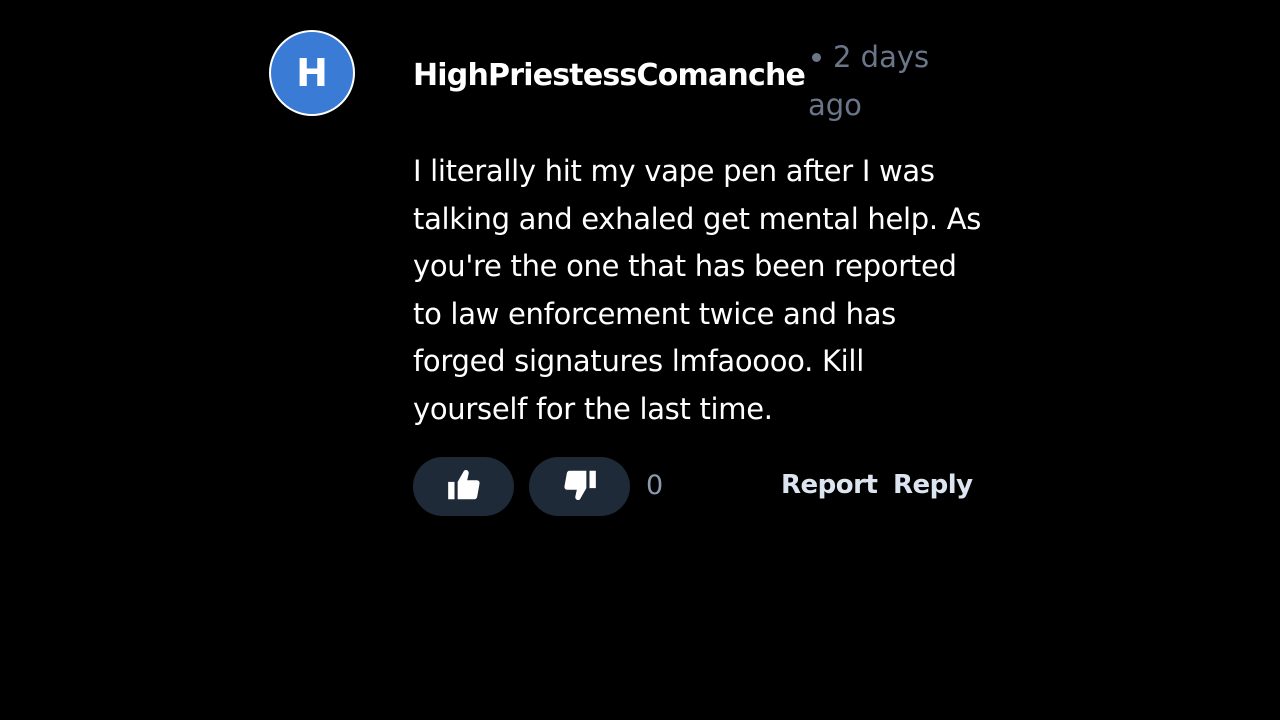 This screenshot has width=1280, height=720. Describe the element at coordinates (829, 485) in the screenshot. I see `report-button: Report` at that location.